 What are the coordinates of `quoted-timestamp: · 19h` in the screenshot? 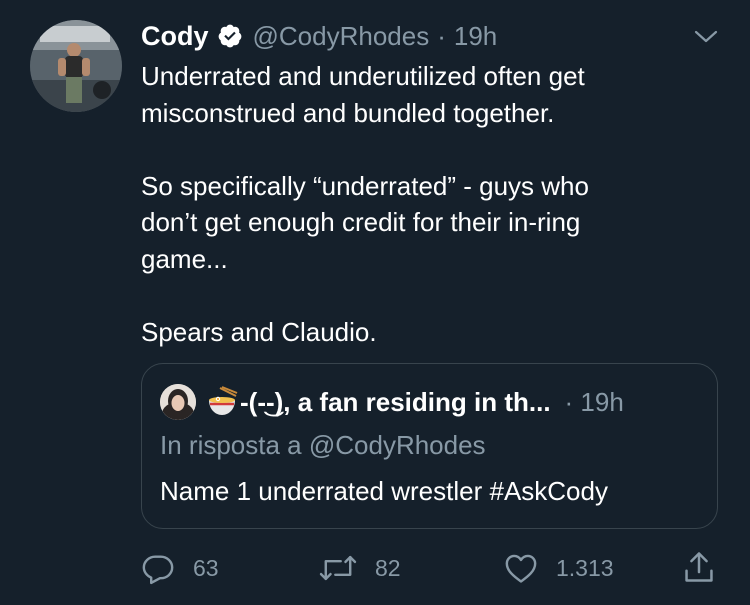 It's located at (594, 402).